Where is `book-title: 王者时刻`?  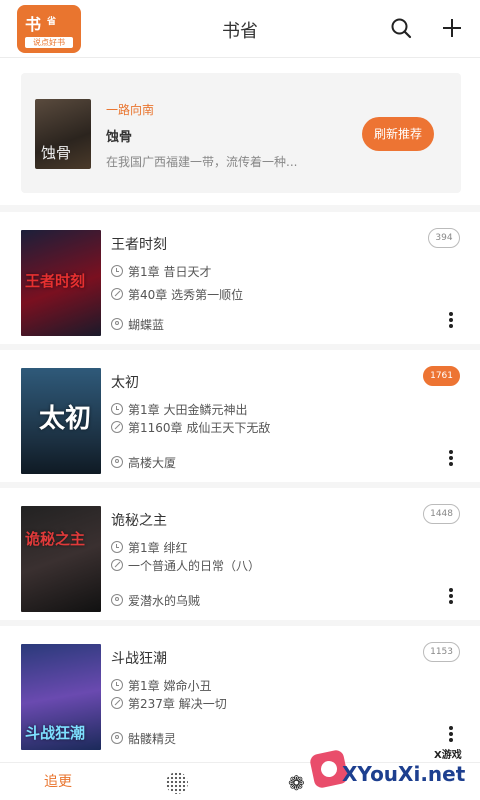 book-title: 王者时刻 is located at coordinates (139, 245).